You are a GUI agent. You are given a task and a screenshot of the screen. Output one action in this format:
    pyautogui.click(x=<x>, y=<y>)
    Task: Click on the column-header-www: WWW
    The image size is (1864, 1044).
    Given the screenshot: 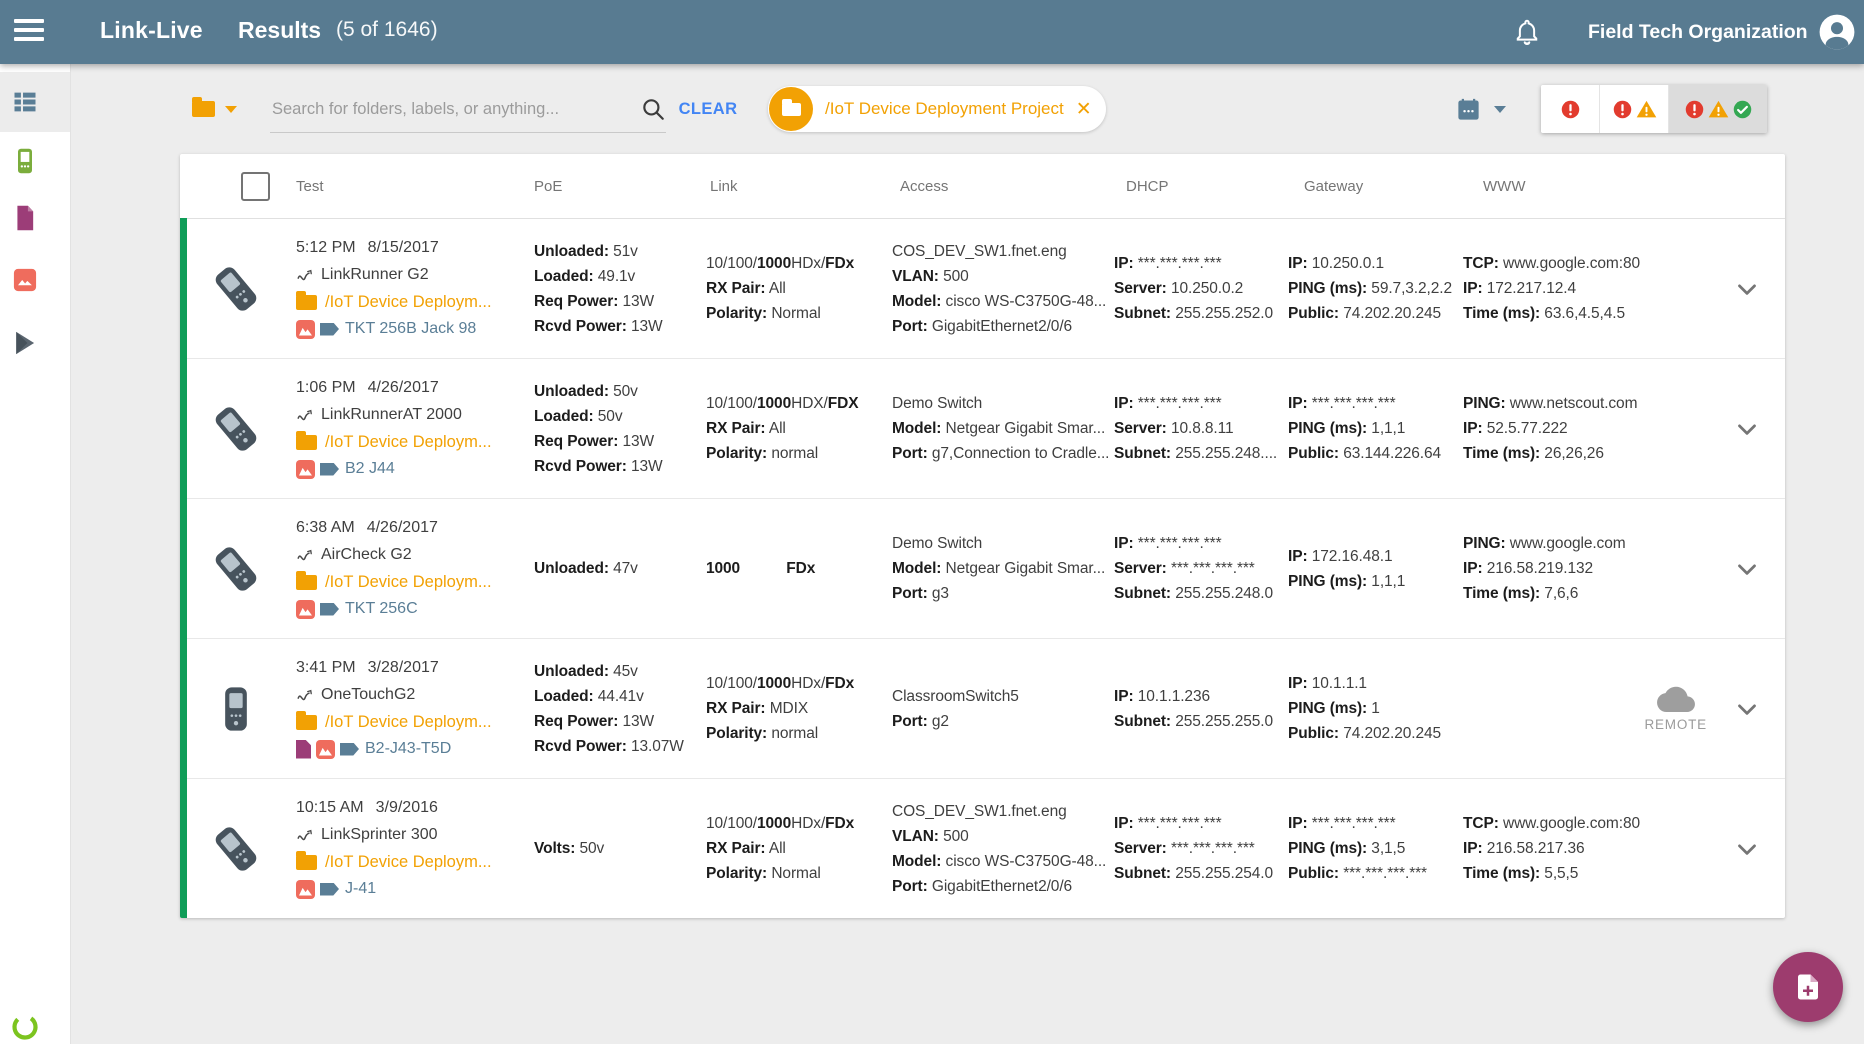 What is the action you would take?
    pyautogui.click(x=1504, y=186)
    